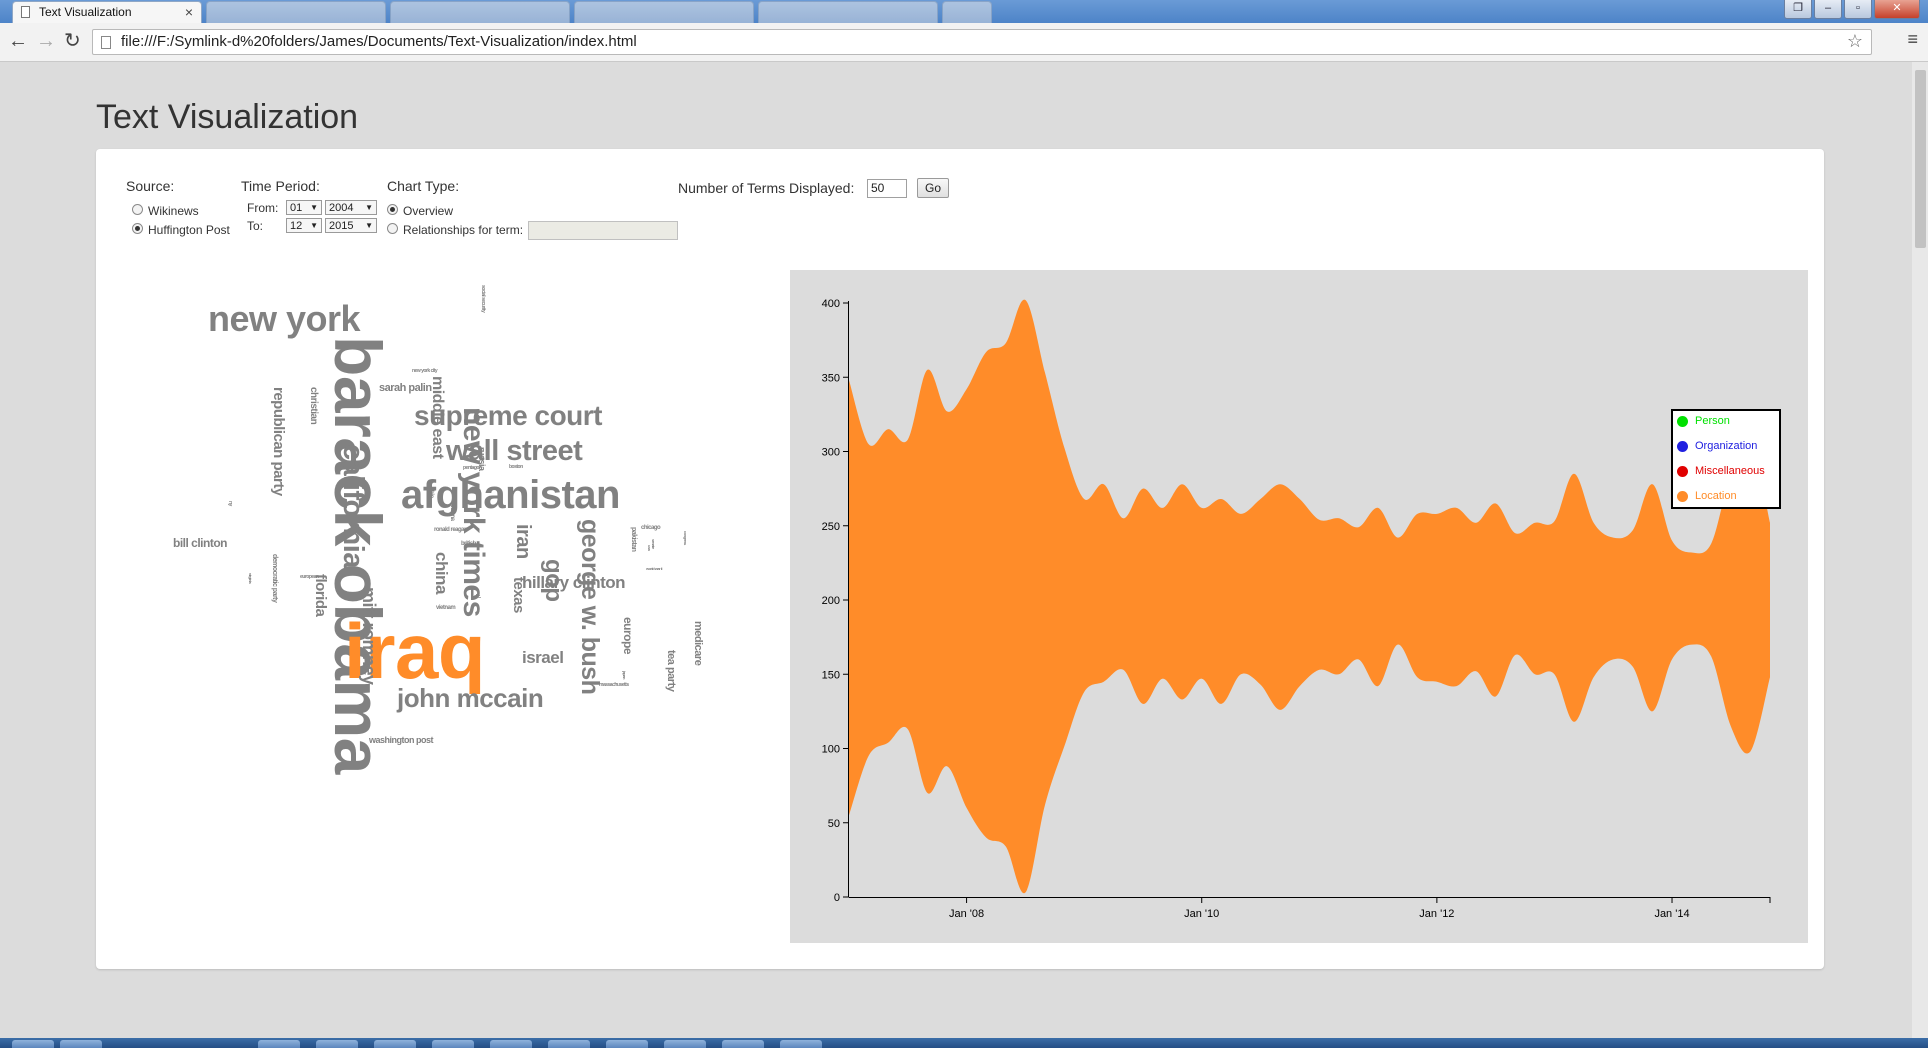 Image resolution: width=1928 pixels, height=1048 pixels. What do you see at coordinates (1920, 551) in the screenshot?
I see `page-scrollbar` at bounding box center [1920, 551].